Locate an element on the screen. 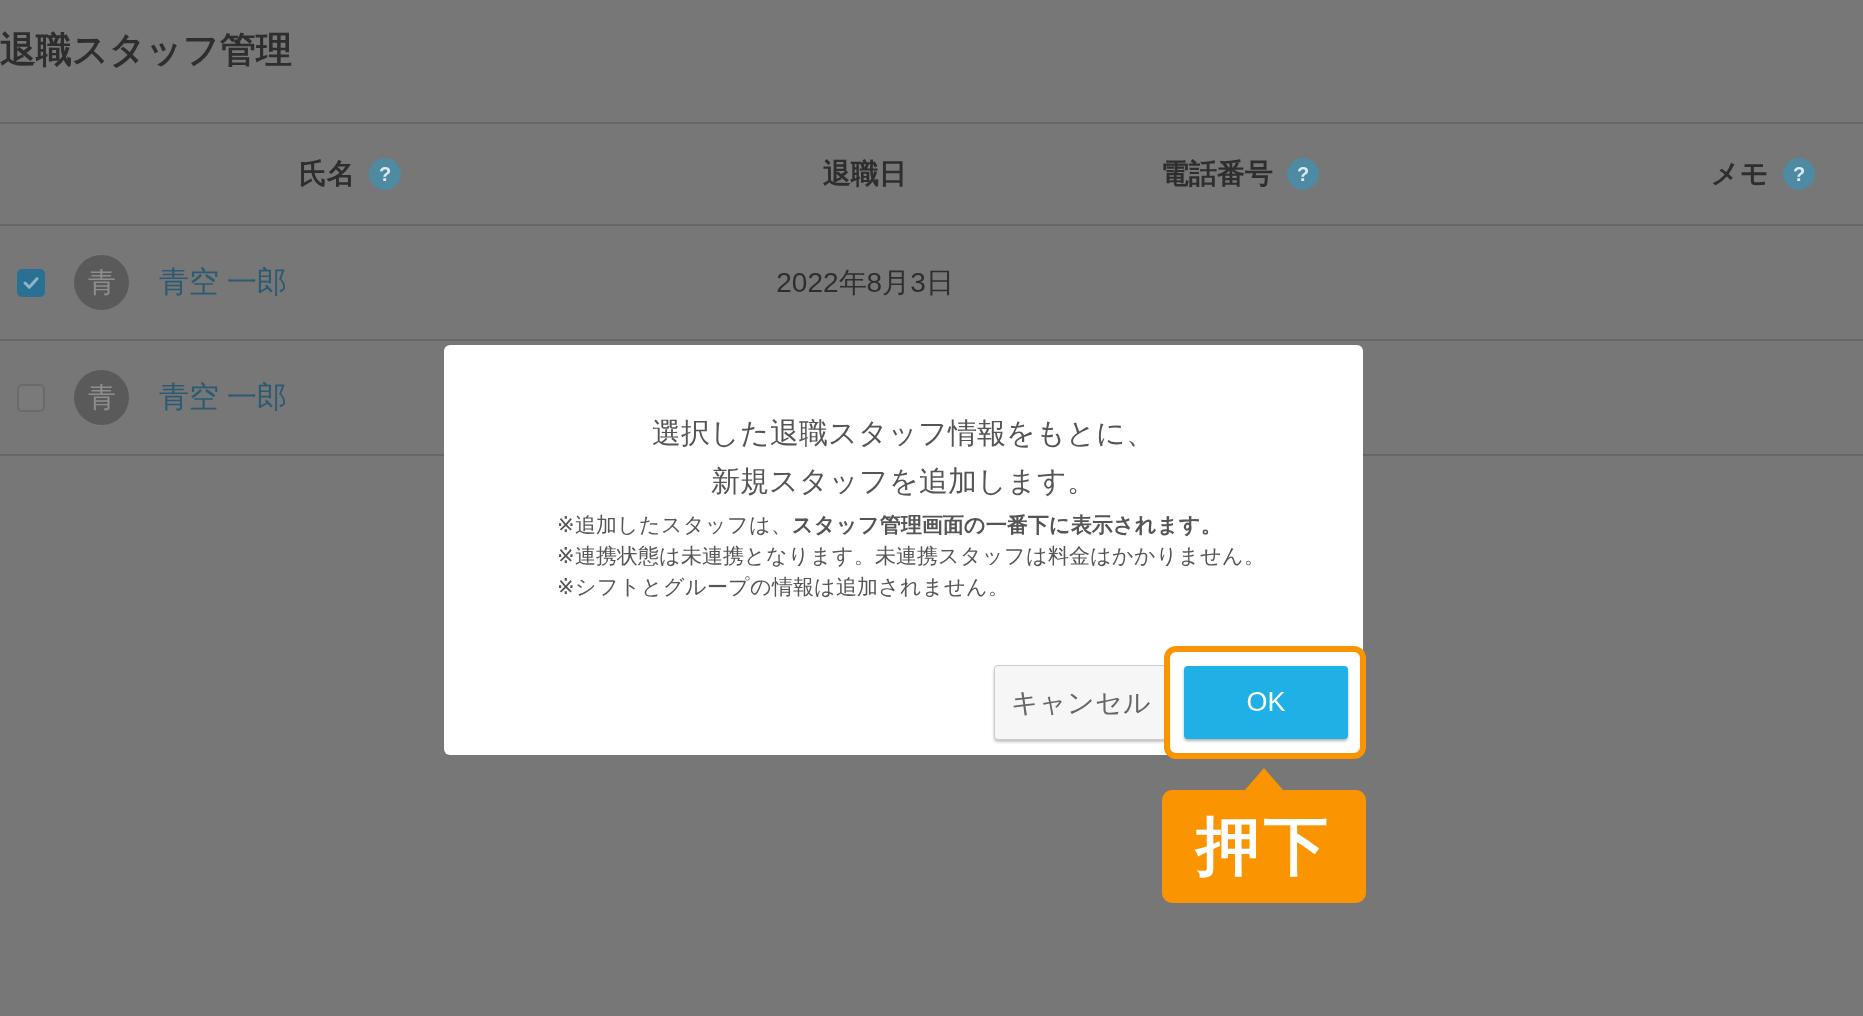  cancel-button: キャンセル is located at coordinates (1080, 702).